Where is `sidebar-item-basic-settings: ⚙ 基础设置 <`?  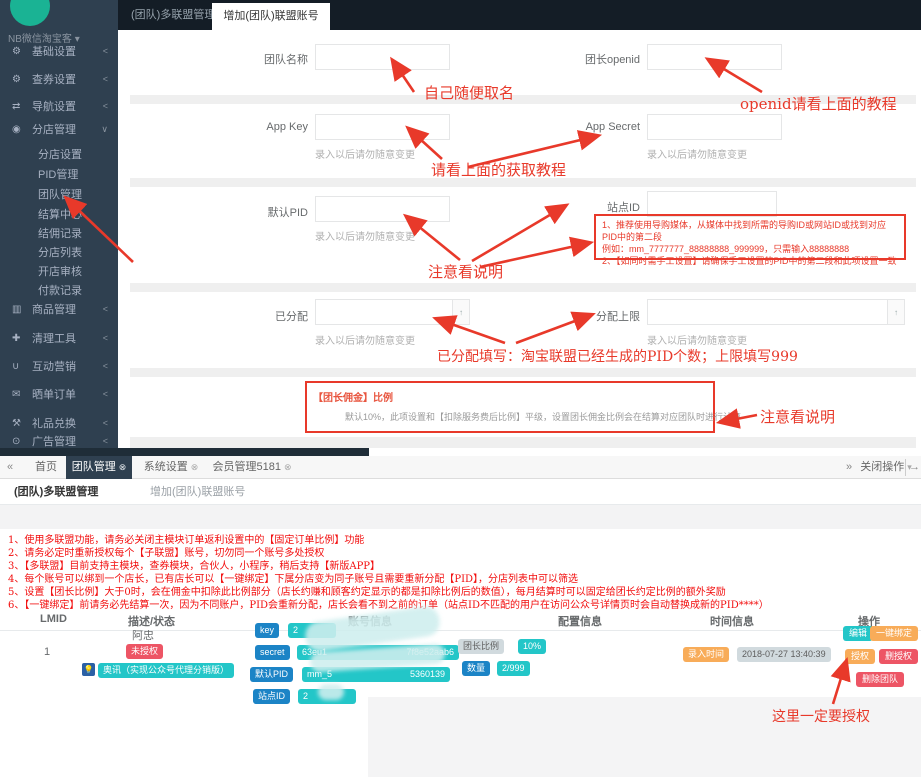 sidebar-item-basic-settings: ⚙ 基础设置 < is located at coordinates (59, 51).